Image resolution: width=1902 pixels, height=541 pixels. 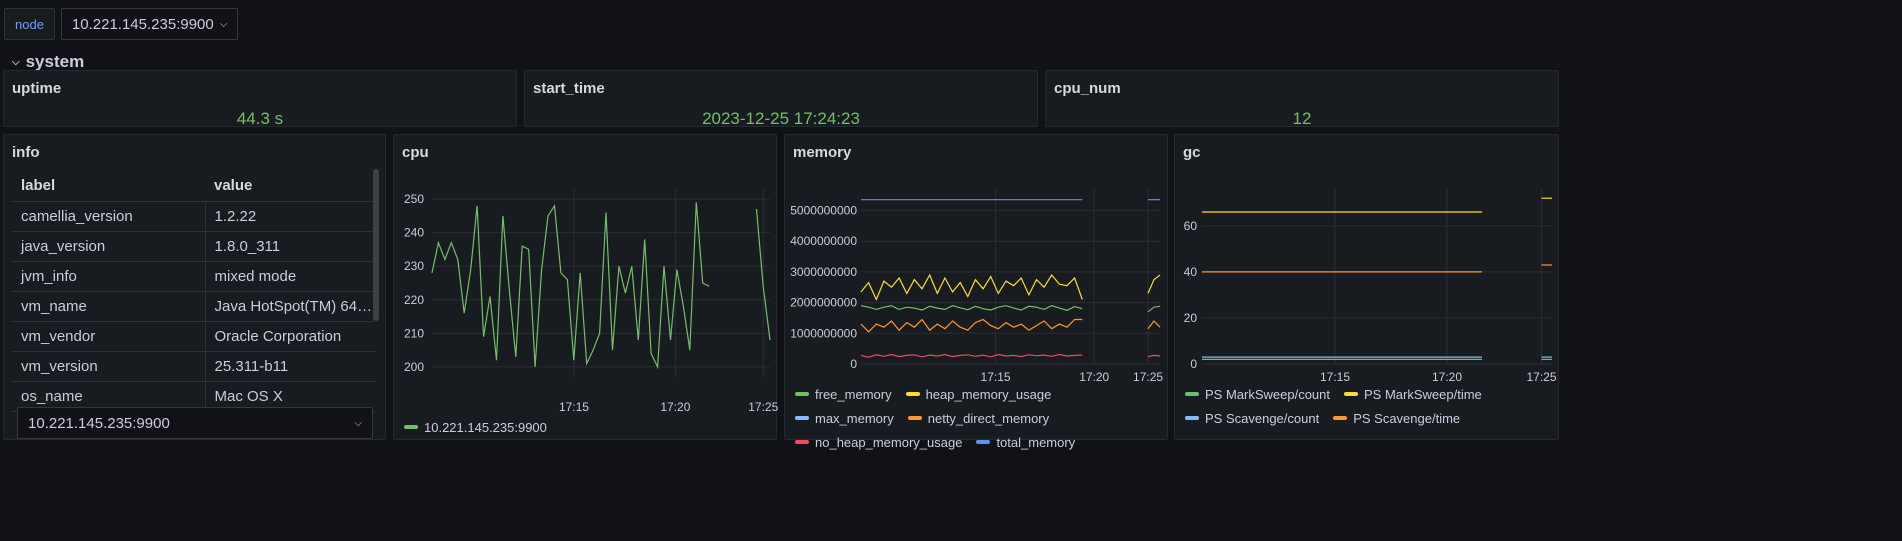 What do you see at coordinates (781, 118) in the screenshot?
I see `stat-value: 2023-12-25 17:24:23` at bounding box center [781, 118].